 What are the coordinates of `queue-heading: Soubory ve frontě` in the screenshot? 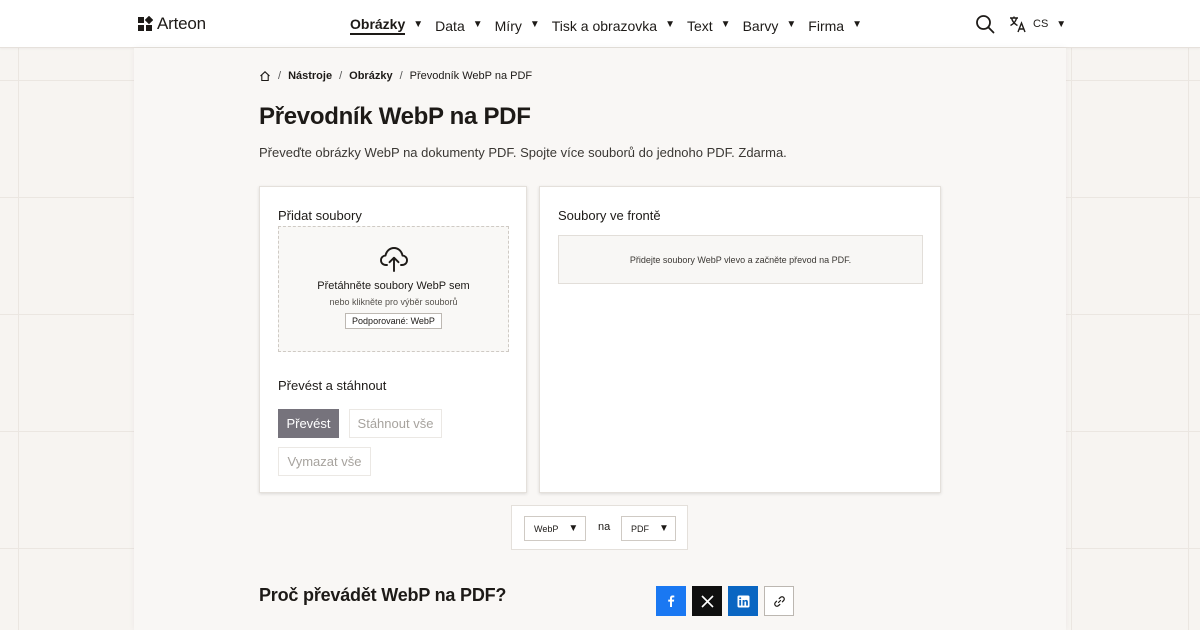 It's located at (609, 215).